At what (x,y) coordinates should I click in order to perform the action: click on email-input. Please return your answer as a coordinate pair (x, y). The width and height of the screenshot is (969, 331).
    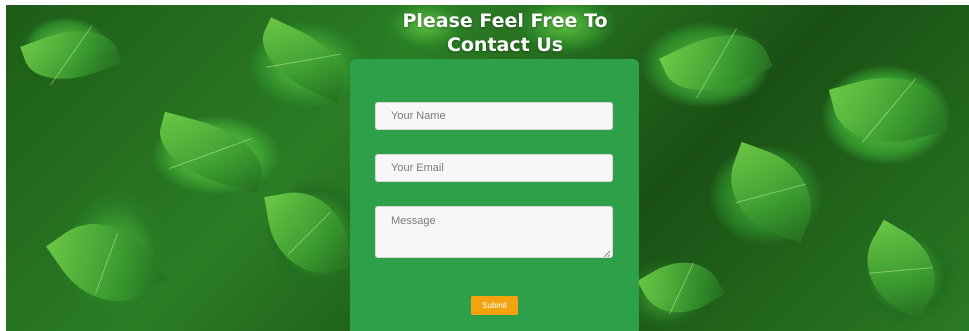
    Looking at the image, I should click on (494, 168).